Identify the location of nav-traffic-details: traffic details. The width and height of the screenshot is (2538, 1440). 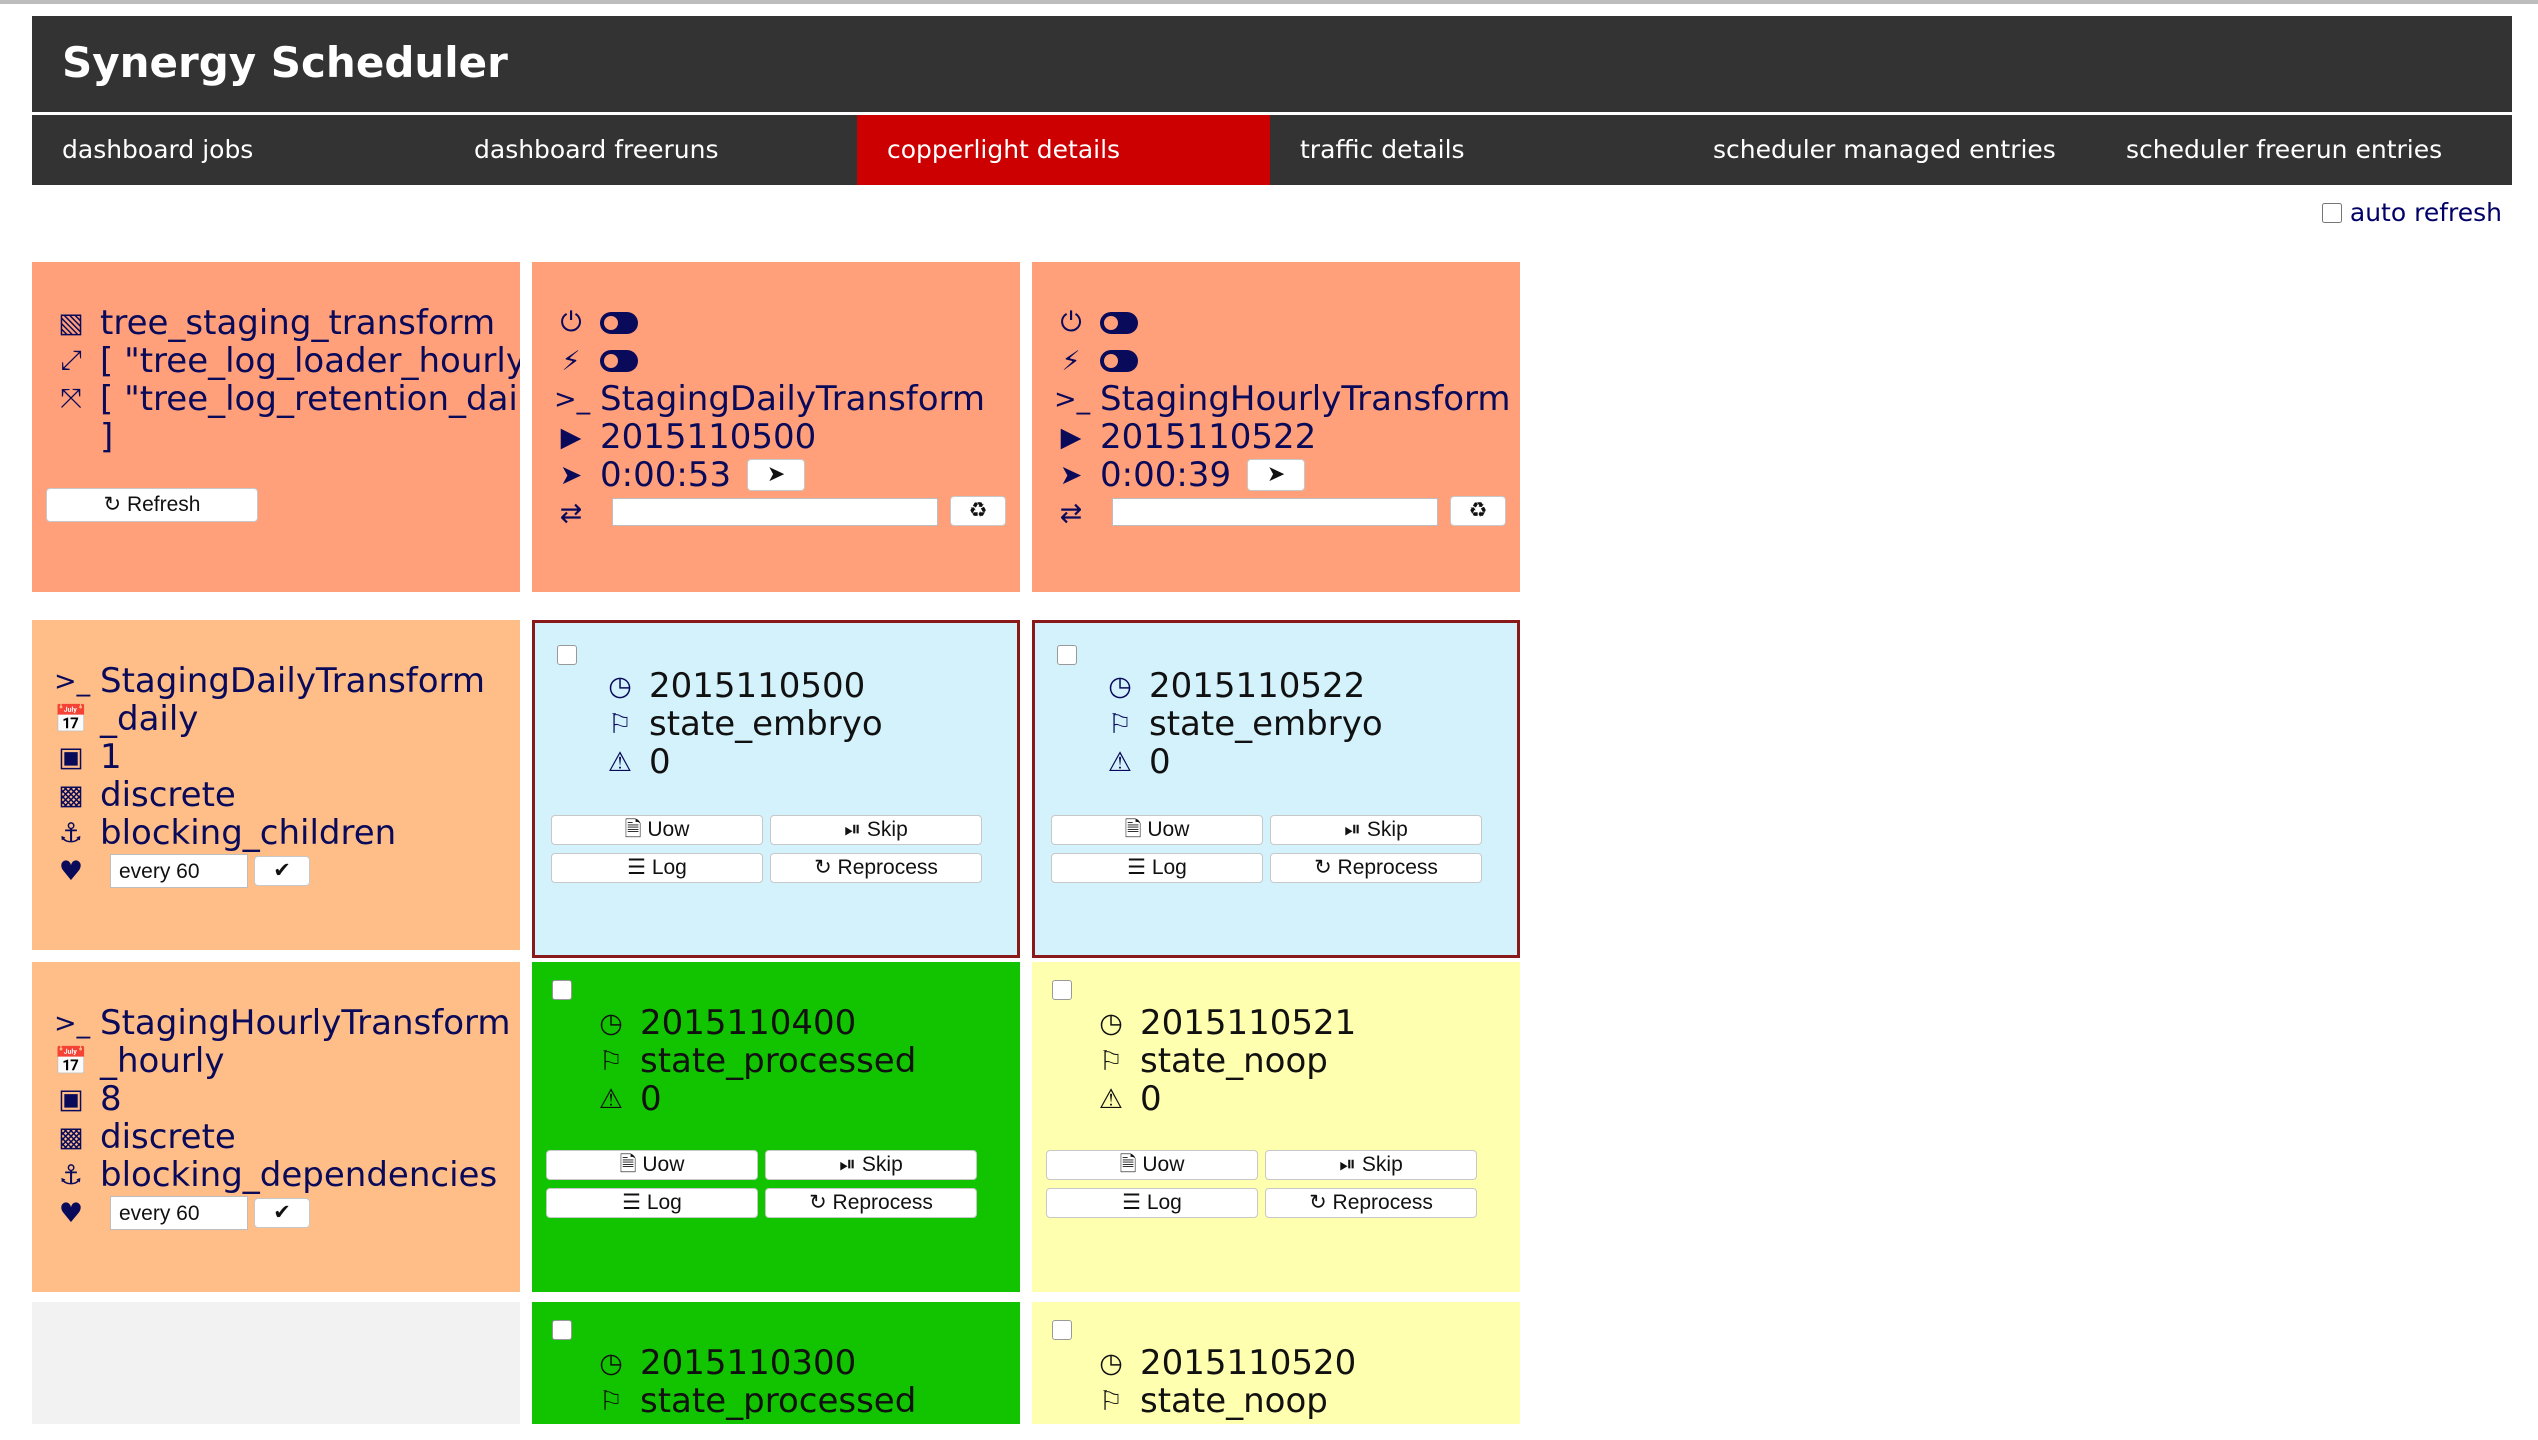
(1476, 150).